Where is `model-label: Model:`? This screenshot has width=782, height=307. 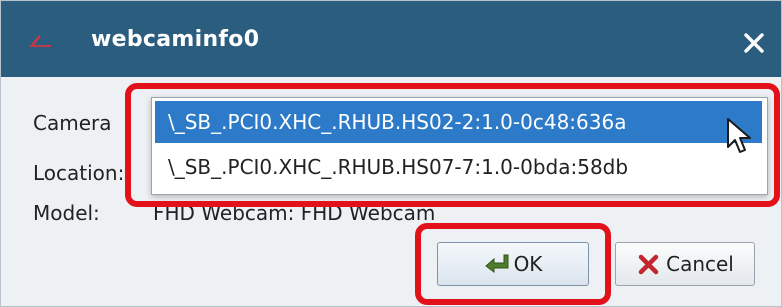
model-label: Model: is located at coordinates (66, 213).